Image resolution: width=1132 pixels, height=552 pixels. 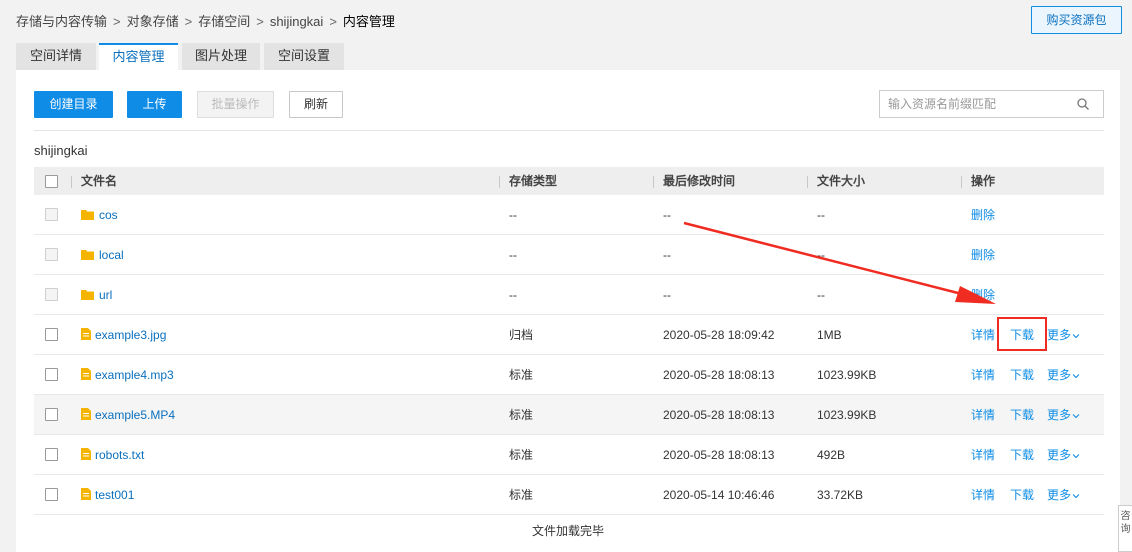 What do you see at coordinates (73, 104) in the screenshot?
I see `create-directory-button: 创建目录` at bounding box center [73, 104].